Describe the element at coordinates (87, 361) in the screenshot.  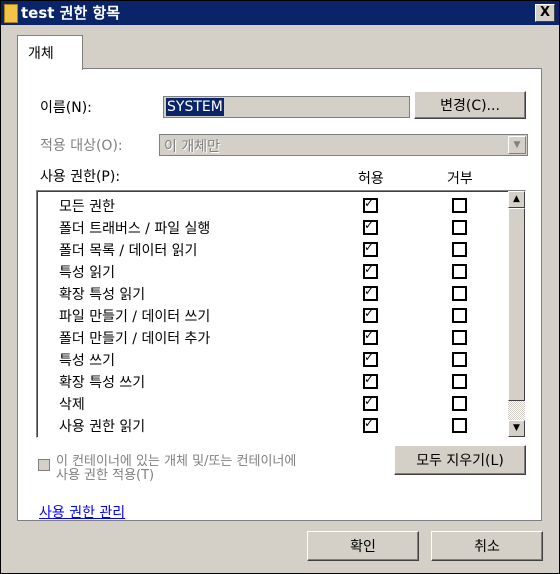
I see `permission-name: 특성 쓰기` at that location.